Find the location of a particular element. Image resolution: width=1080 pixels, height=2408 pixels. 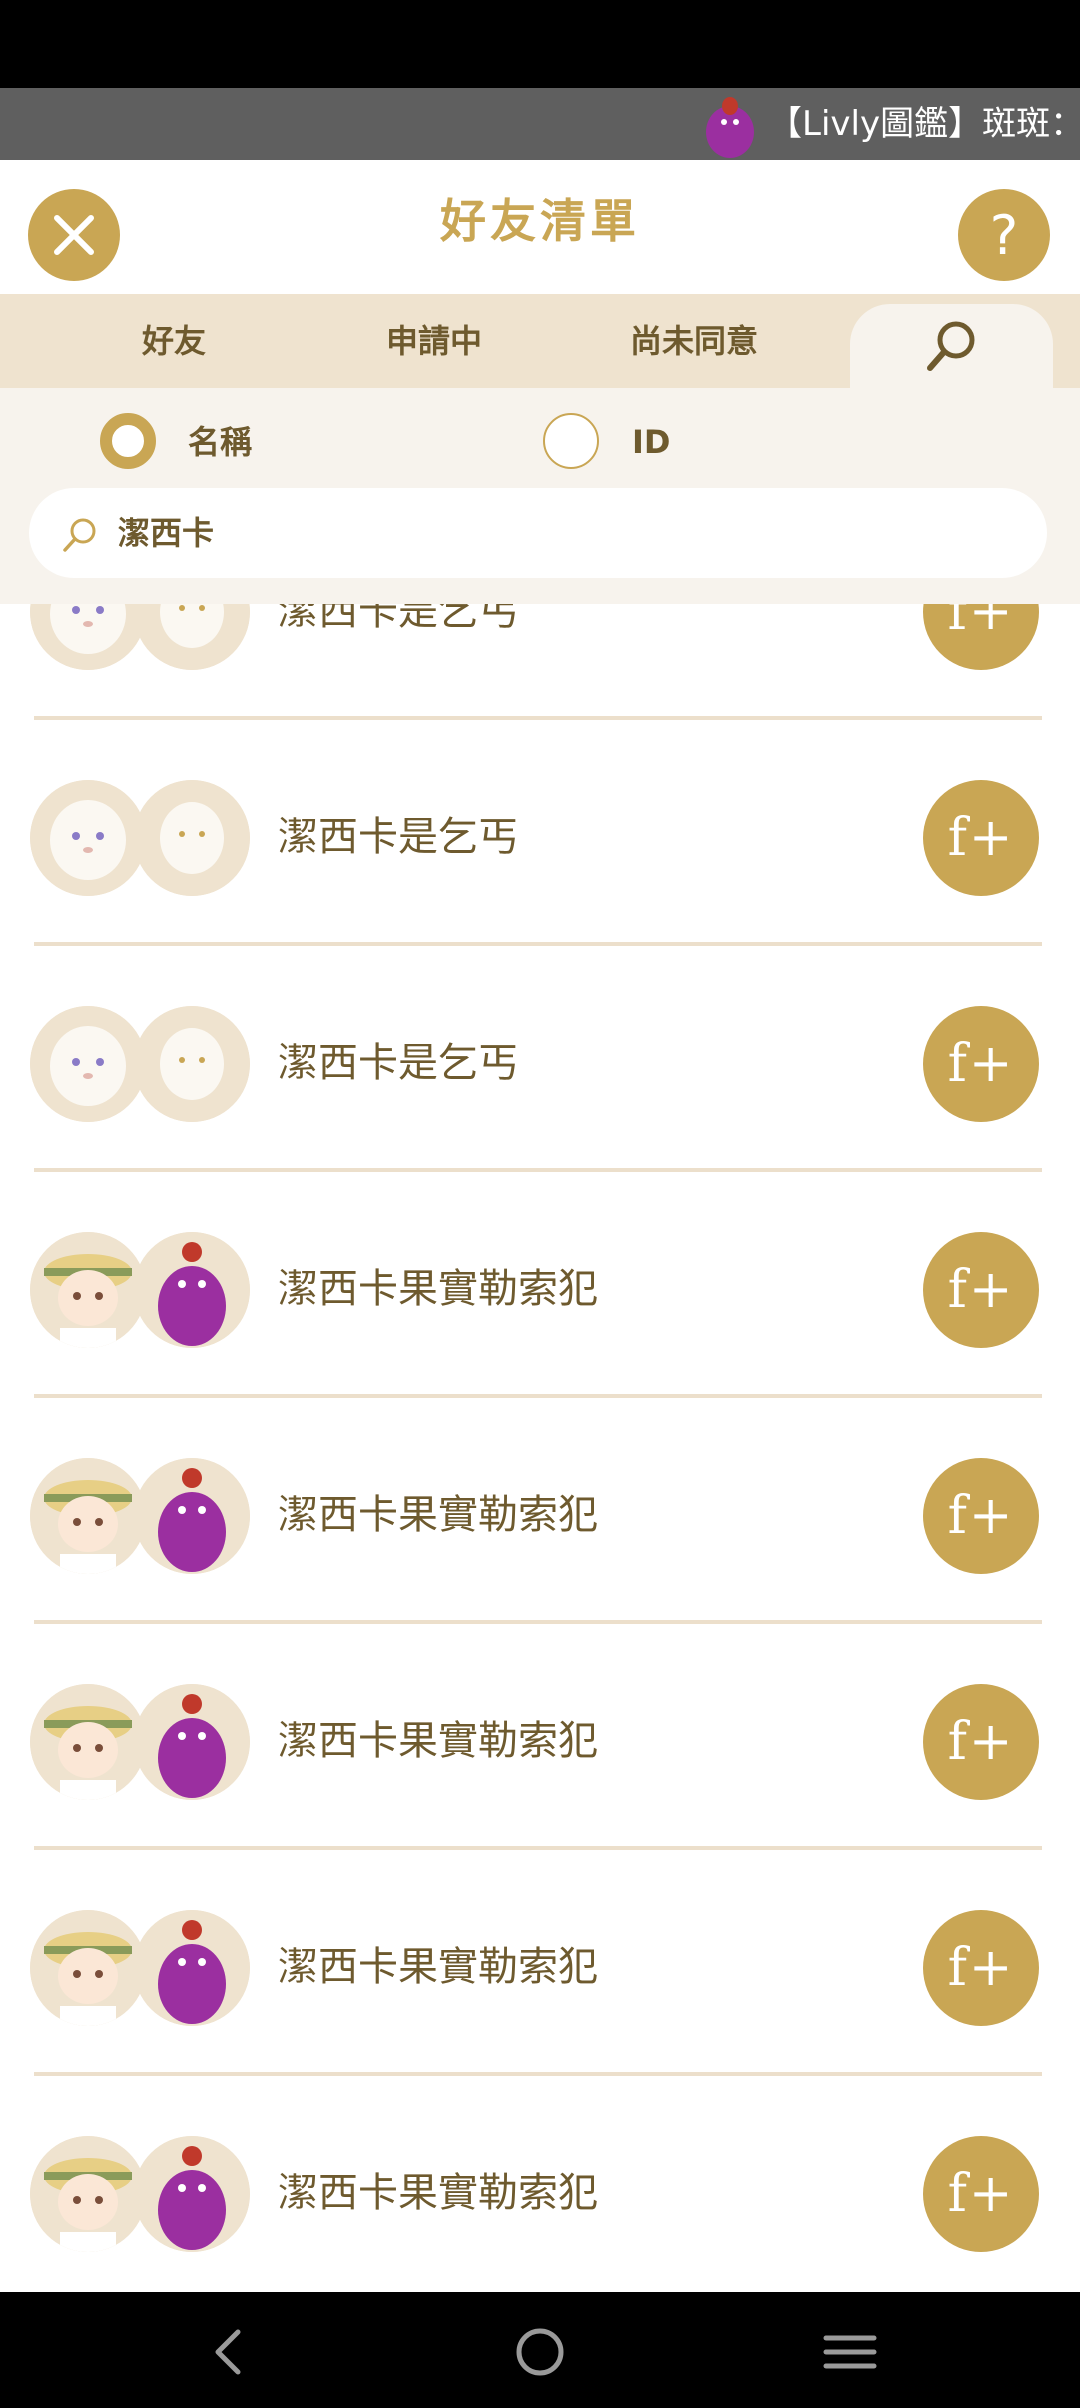

radio-id is located at coordinates (571, 441).